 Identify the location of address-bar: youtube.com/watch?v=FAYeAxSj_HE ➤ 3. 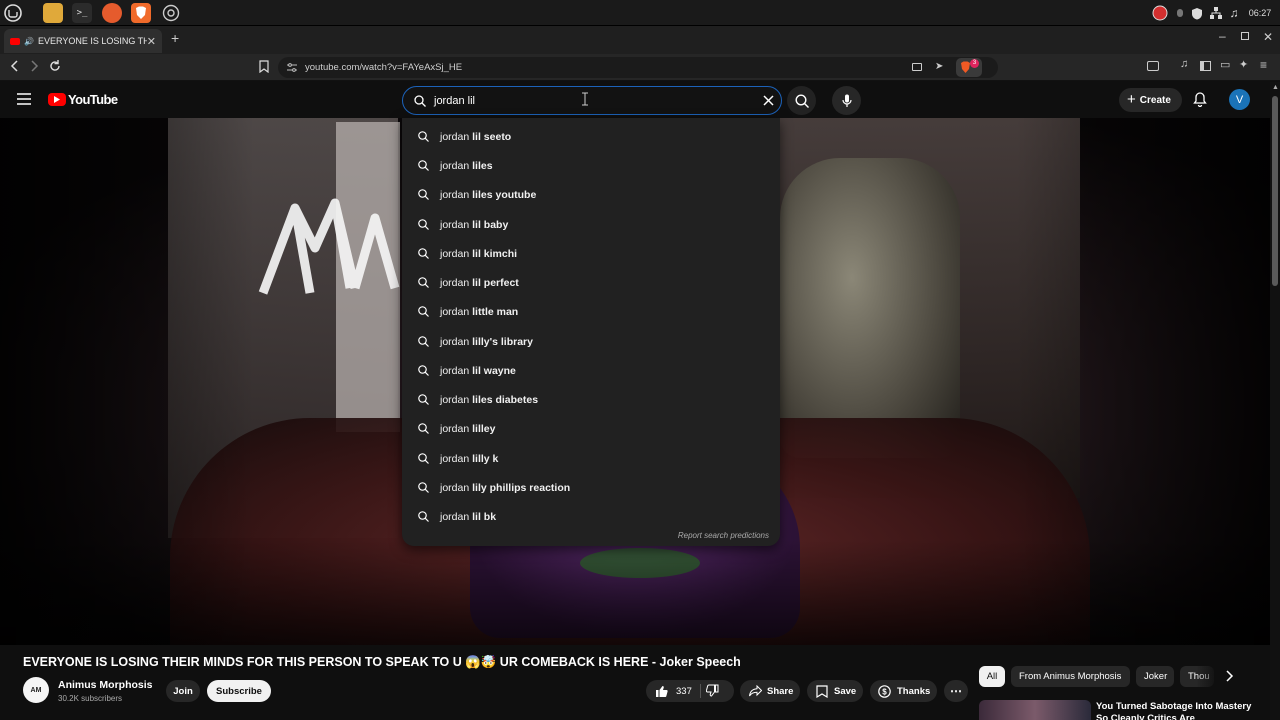
(638, 67).